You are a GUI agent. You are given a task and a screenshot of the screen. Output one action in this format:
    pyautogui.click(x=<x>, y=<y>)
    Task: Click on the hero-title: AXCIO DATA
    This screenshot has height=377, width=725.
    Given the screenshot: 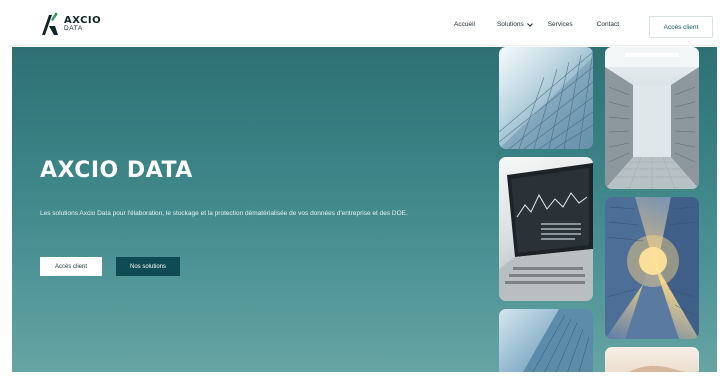 What is the action you would take?
    pyautogui.click(x=116, y=170)
    